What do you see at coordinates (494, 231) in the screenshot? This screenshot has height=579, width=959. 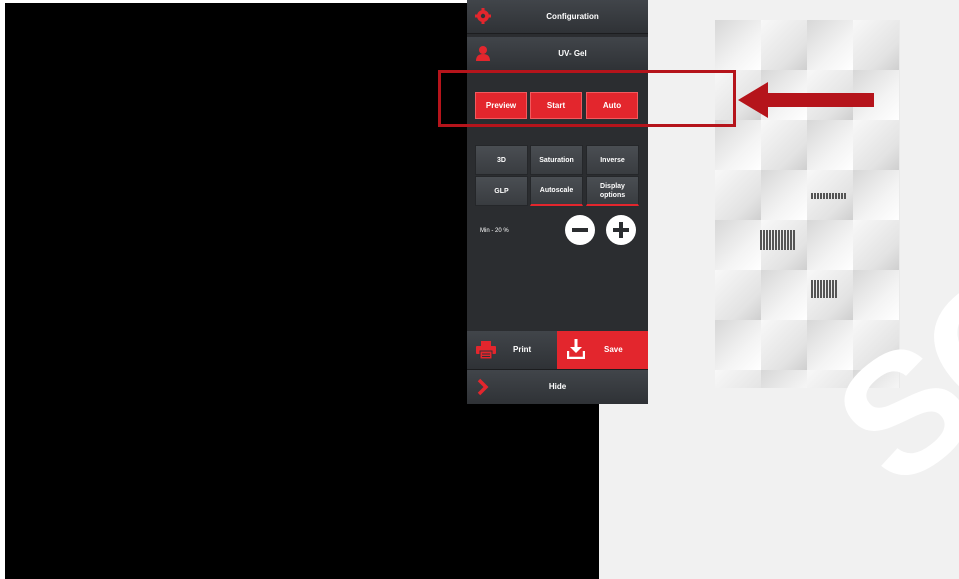 I see `min-value-label: Min - 20 %` at bounding box center [494, 231].